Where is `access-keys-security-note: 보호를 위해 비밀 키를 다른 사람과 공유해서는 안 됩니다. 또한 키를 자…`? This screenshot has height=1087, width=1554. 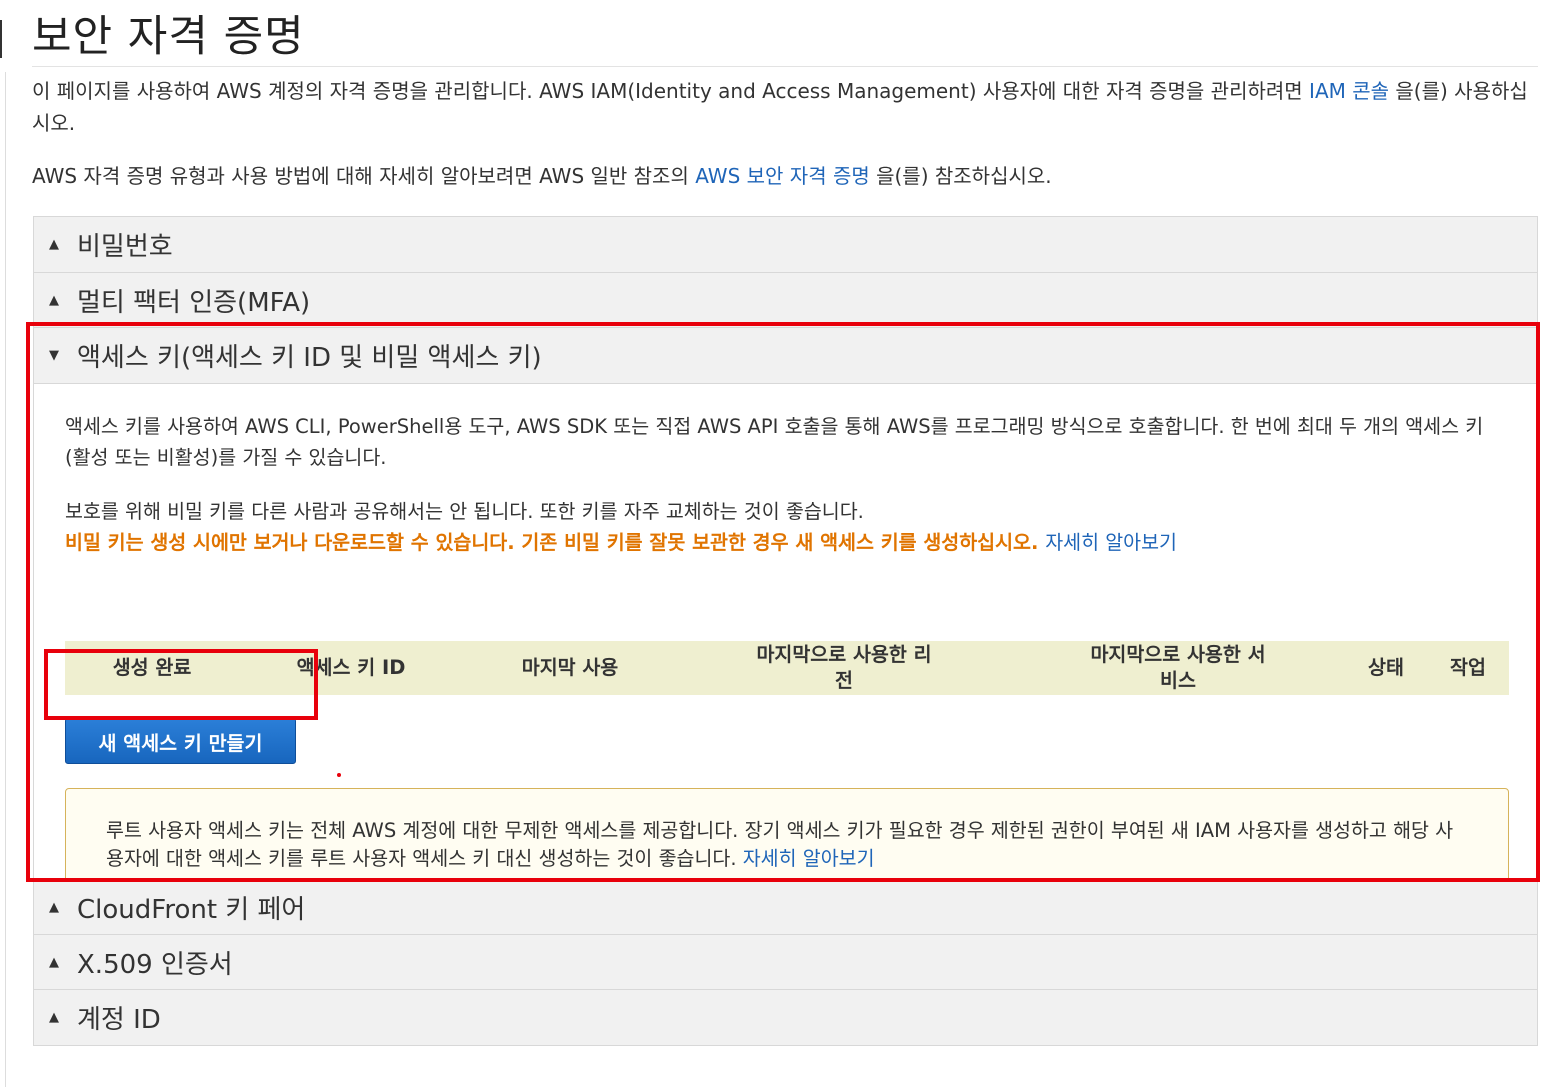 access-keys-security-note: 보호를 위해 비밀 키를 다른 사람과 공유해서는 안 됩니다. 또한 키를 자… is located at coordinates (464, 511).